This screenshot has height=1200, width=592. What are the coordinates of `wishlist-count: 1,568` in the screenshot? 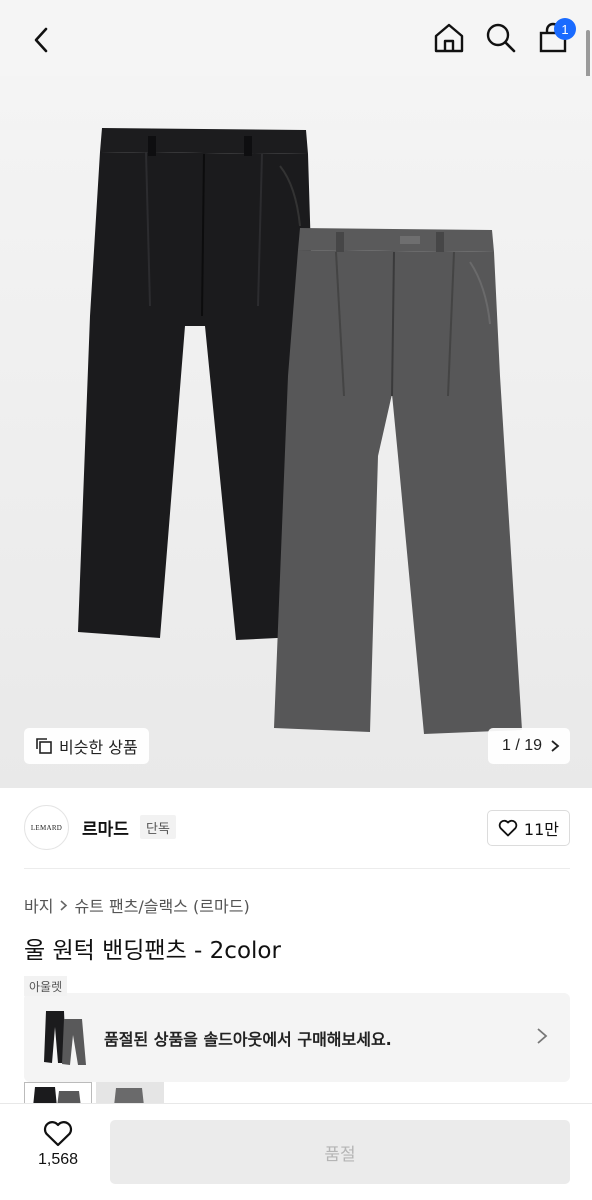 It's located at (58, 1159).